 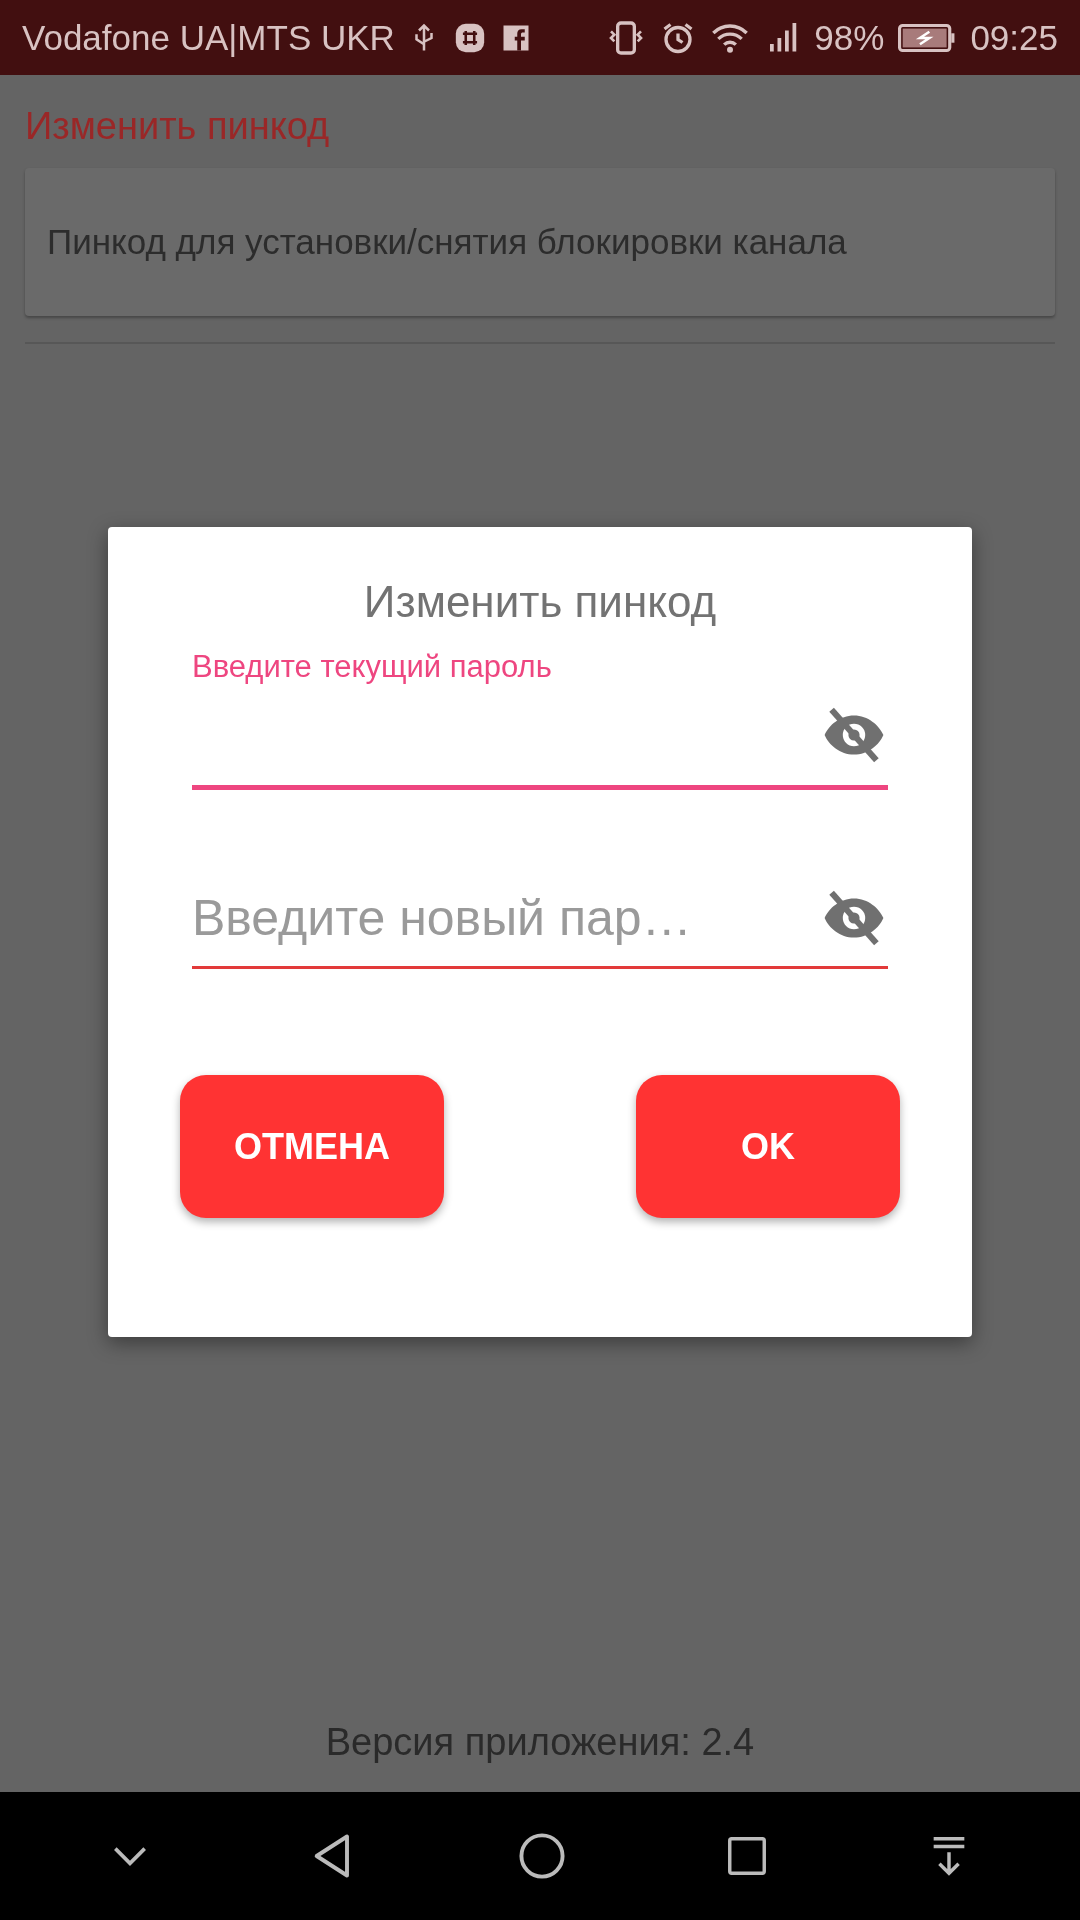 I want to click on pin-setting-item: Пинкод для установки/снятия блокировки канала, so click(x=540, y=242).